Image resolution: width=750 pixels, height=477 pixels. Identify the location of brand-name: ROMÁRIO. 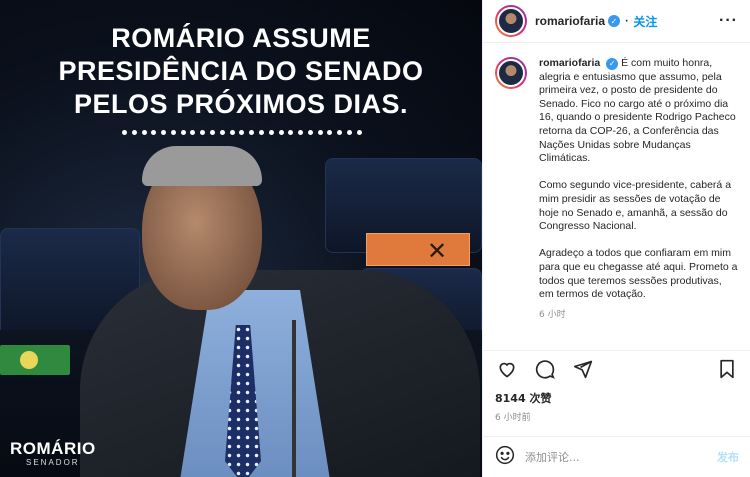
(53, 448).